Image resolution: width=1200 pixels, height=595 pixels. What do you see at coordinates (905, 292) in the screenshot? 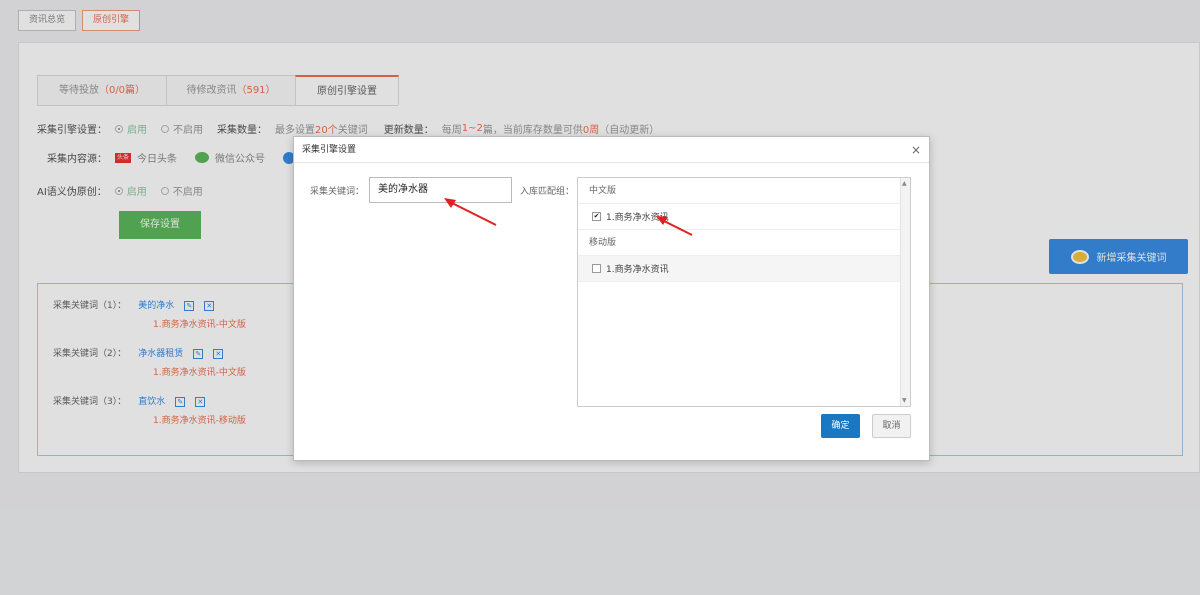
I see `scrollbar: ▲ ▼` at bounding box center [905, 292].